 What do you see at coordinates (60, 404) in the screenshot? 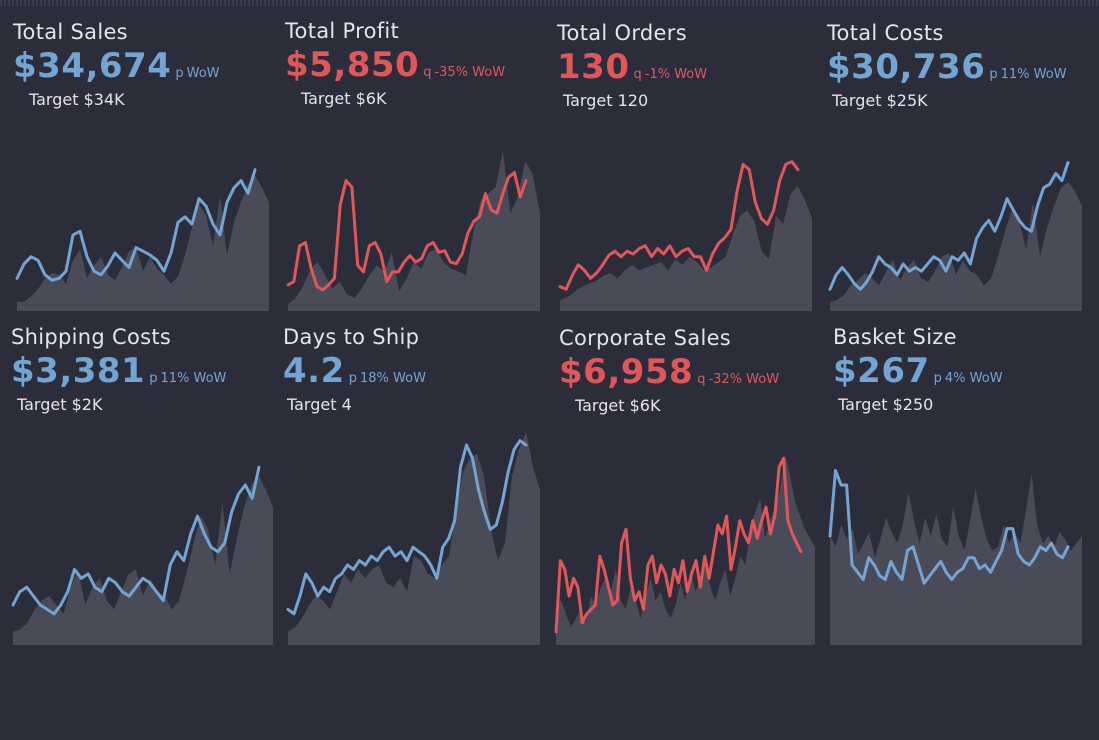
I see `kpi-target: Target $2K` at bounding box center [60, 404].